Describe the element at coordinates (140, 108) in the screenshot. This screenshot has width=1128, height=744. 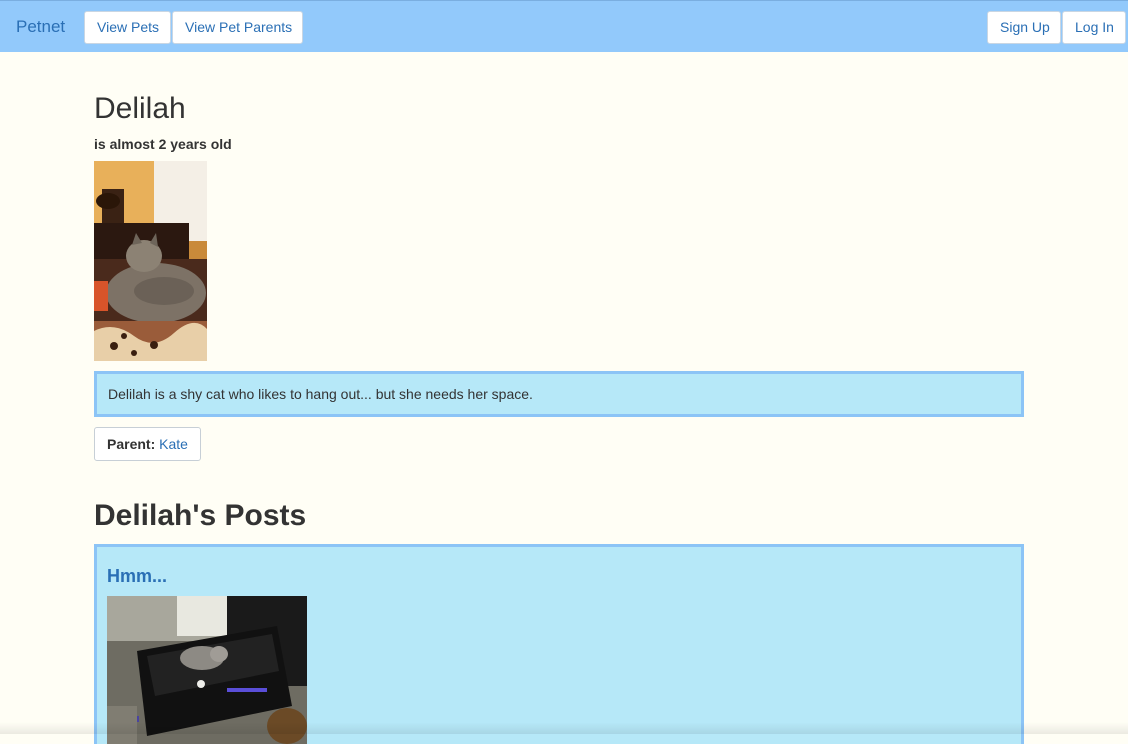
I see `pet-name-heading: Delilah` at that location.